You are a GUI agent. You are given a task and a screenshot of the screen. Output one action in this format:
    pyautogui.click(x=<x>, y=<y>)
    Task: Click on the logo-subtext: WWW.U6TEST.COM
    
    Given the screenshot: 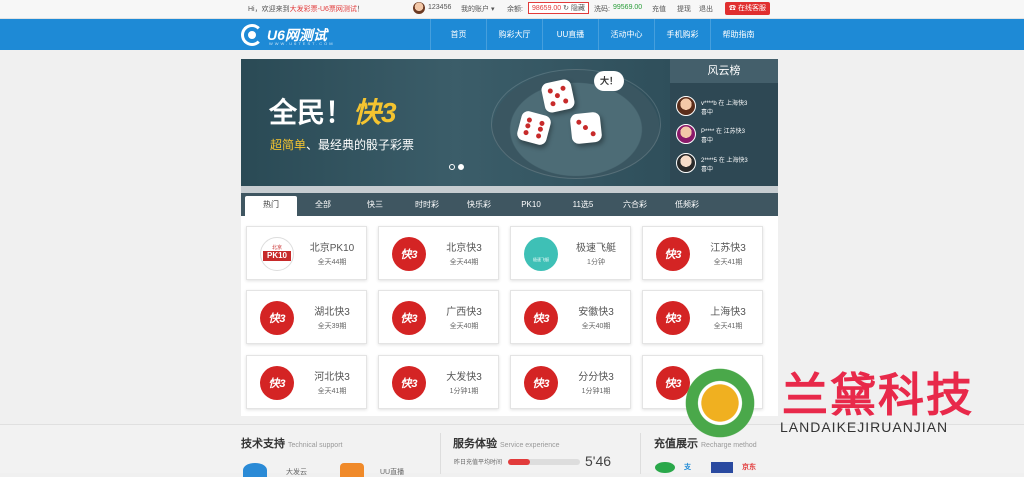 What is the action you would take?
    pyautogui.click(x=302, y=43)
    